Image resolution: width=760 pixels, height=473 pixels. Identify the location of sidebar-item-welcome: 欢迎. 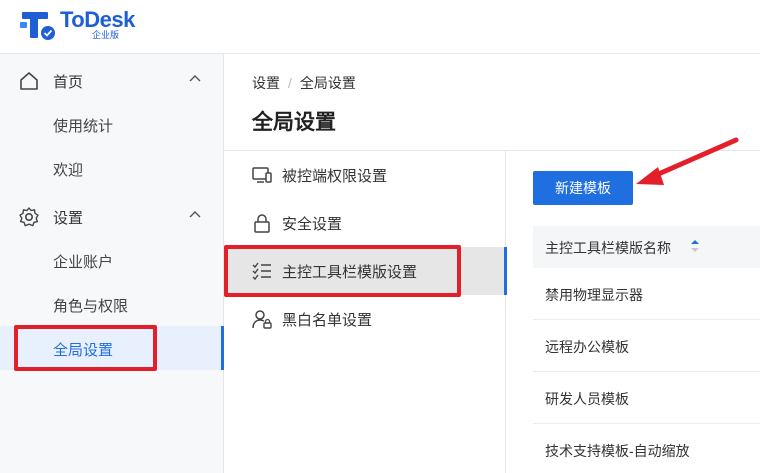
(112, 168).